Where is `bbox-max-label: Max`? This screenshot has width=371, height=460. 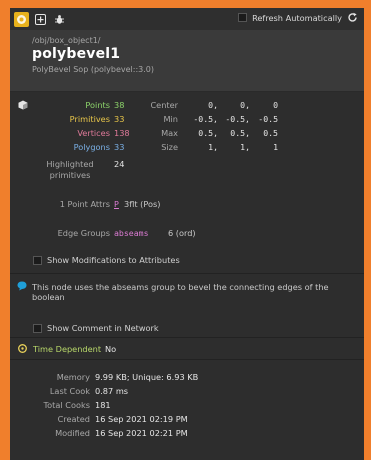
bbox-max-label: Max is located at coordinates (169, 133).